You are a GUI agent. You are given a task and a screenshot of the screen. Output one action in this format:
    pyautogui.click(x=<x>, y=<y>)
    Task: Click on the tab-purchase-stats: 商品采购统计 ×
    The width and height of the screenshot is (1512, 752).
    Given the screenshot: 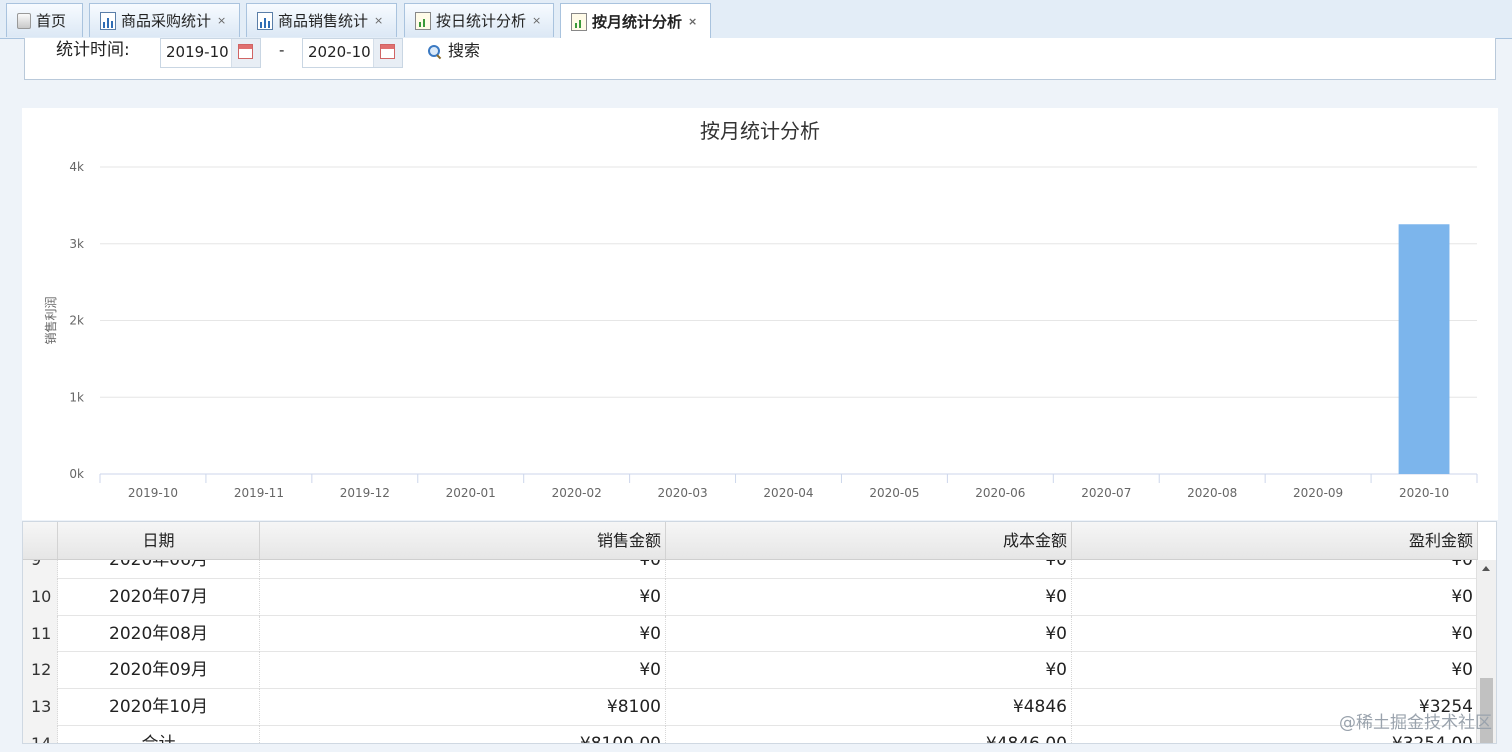 What is the action you would take?
    pyautogui.click(x=164, y=20)
    